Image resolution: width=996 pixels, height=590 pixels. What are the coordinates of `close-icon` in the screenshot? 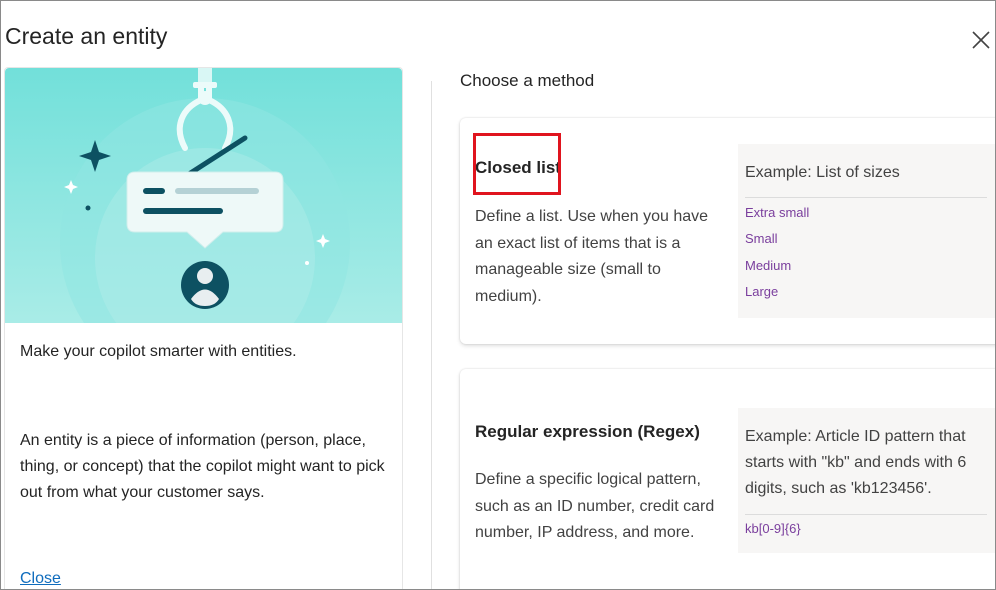 It's located at (980, 40).